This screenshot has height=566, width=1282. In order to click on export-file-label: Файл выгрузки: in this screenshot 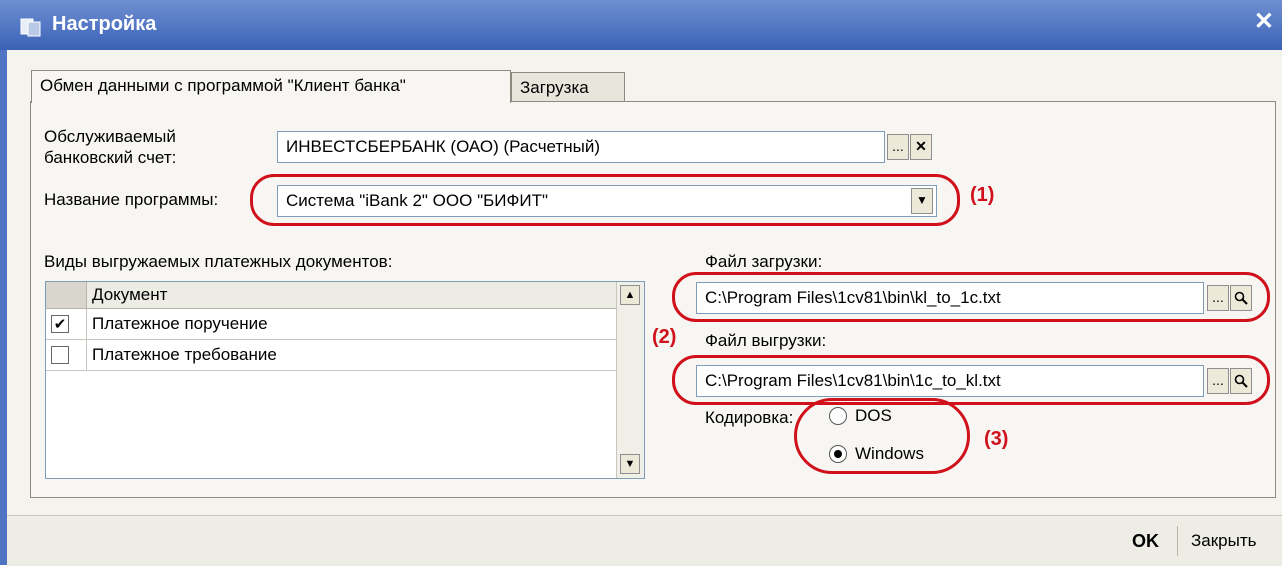, I will do `click(766, 340)`.